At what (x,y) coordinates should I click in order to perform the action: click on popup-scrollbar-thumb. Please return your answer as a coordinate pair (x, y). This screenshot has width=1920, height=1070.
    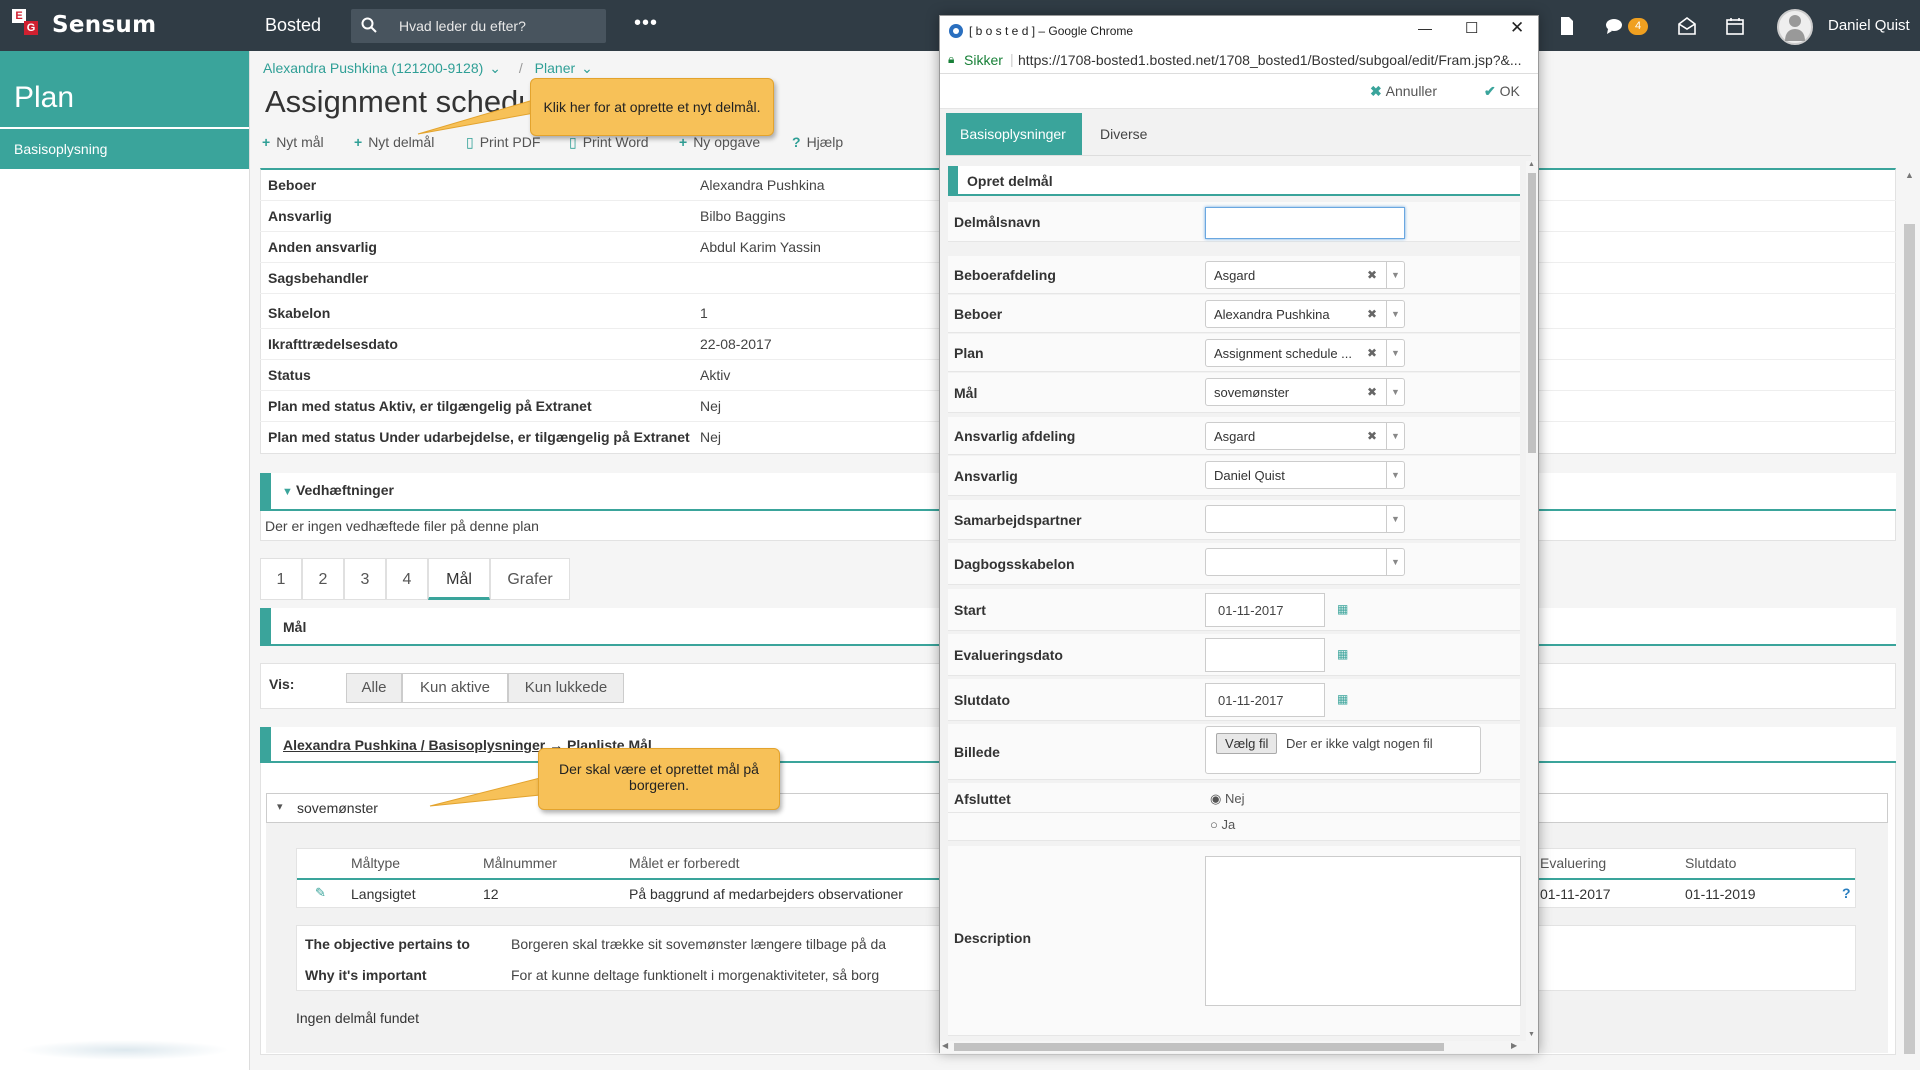
    Looking at the image, I should click on (1532, 313).